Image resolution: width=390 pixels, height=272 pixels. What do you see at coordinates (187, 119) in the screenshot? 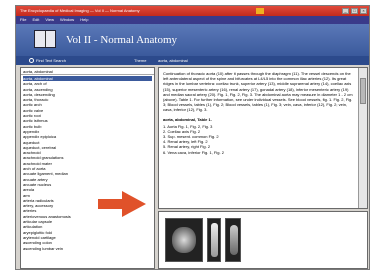
I see `article-subheading: aorta, abdominal, Table 1.` at bounding box center [187, 119].